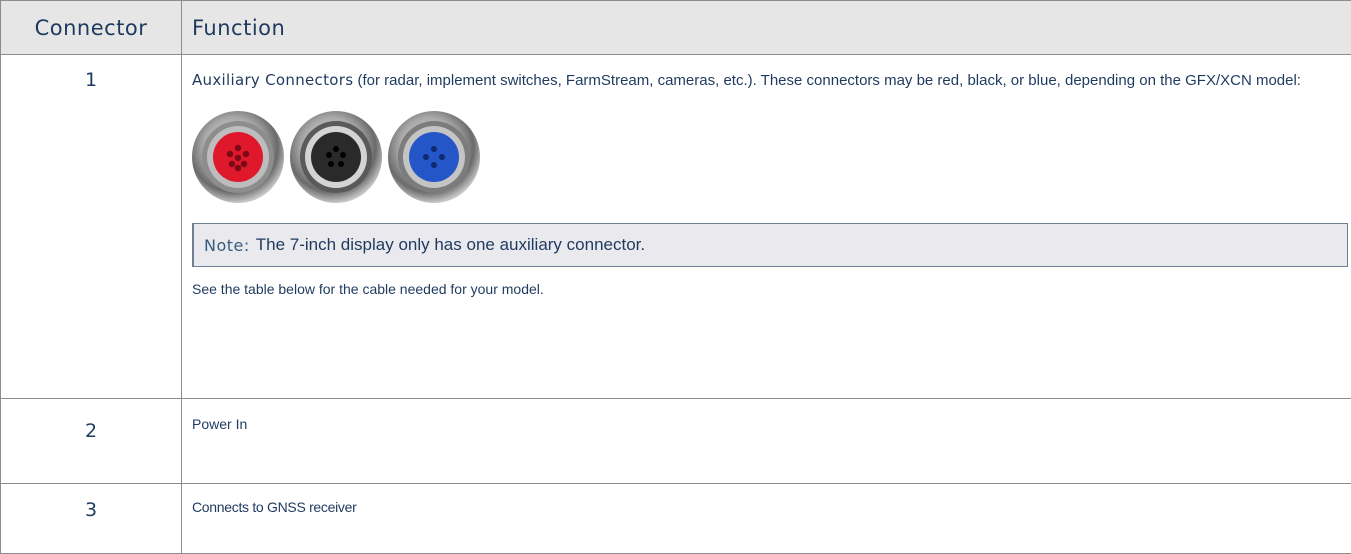 This screenshot has width=1351, height=554. What do you see at coordinates (766, 519) in the screenshot?
I see `function-cell: Connects to GNSS receiver` at bounding box center [766, 519].